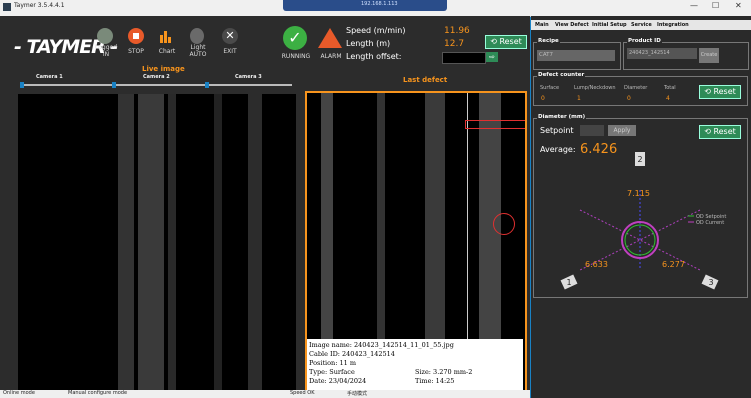 The width and height of the screenshot is (751, 398). I want to click on defect-col-surface: Surface, so click(550, 88).